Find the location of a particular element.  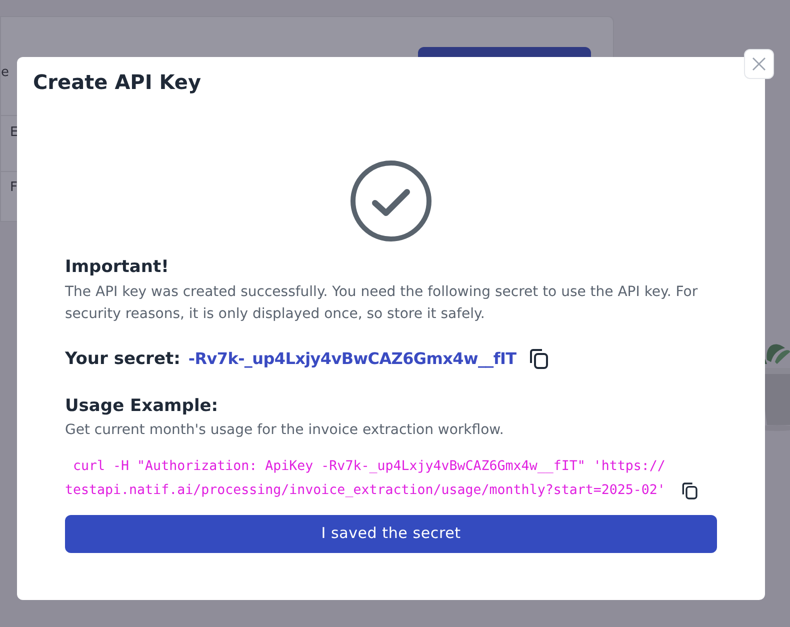

close-button is located at coordinates (759, 64).